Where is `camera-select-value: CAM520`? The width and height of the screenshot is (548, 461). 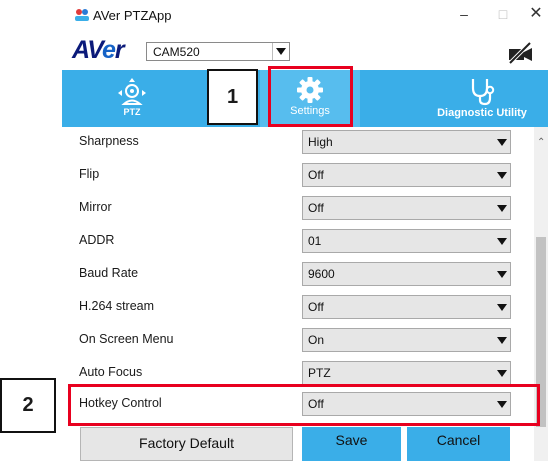
camera-select-value: CAM520 is located at coordinates (176, 52).